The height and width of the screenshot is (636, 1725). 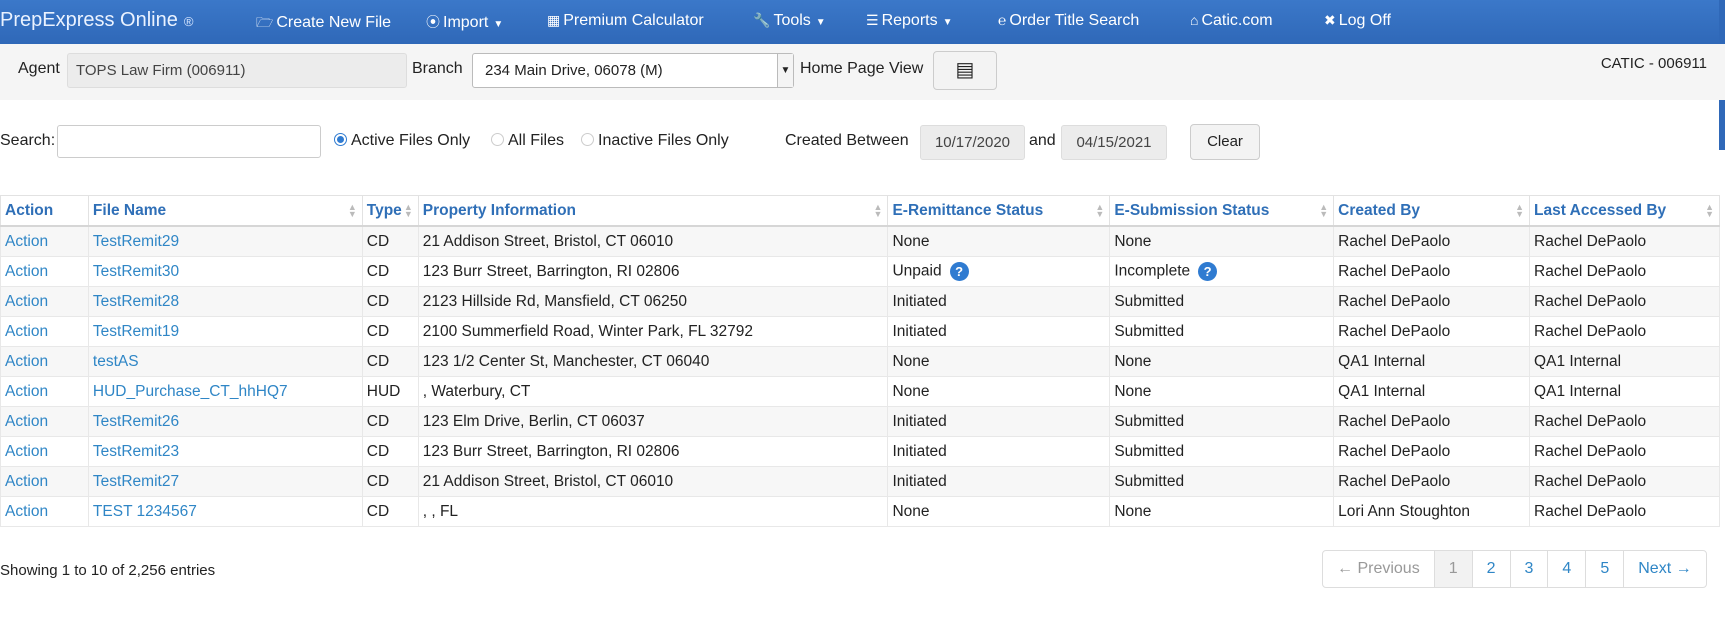 What do you see at coordinates (440, 511) in the screenshot?
I see `cell-text: , , FL` at bounding box center [440, 511].